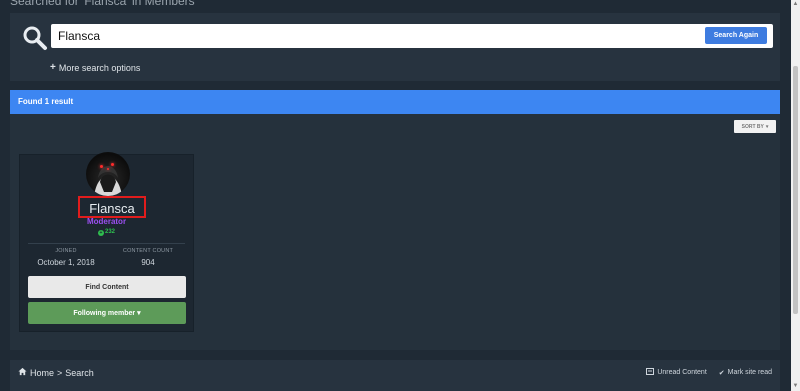  Describe the element at coordinates (106, 221) in the screenshot. I see `member-group: Moderator` at that location.